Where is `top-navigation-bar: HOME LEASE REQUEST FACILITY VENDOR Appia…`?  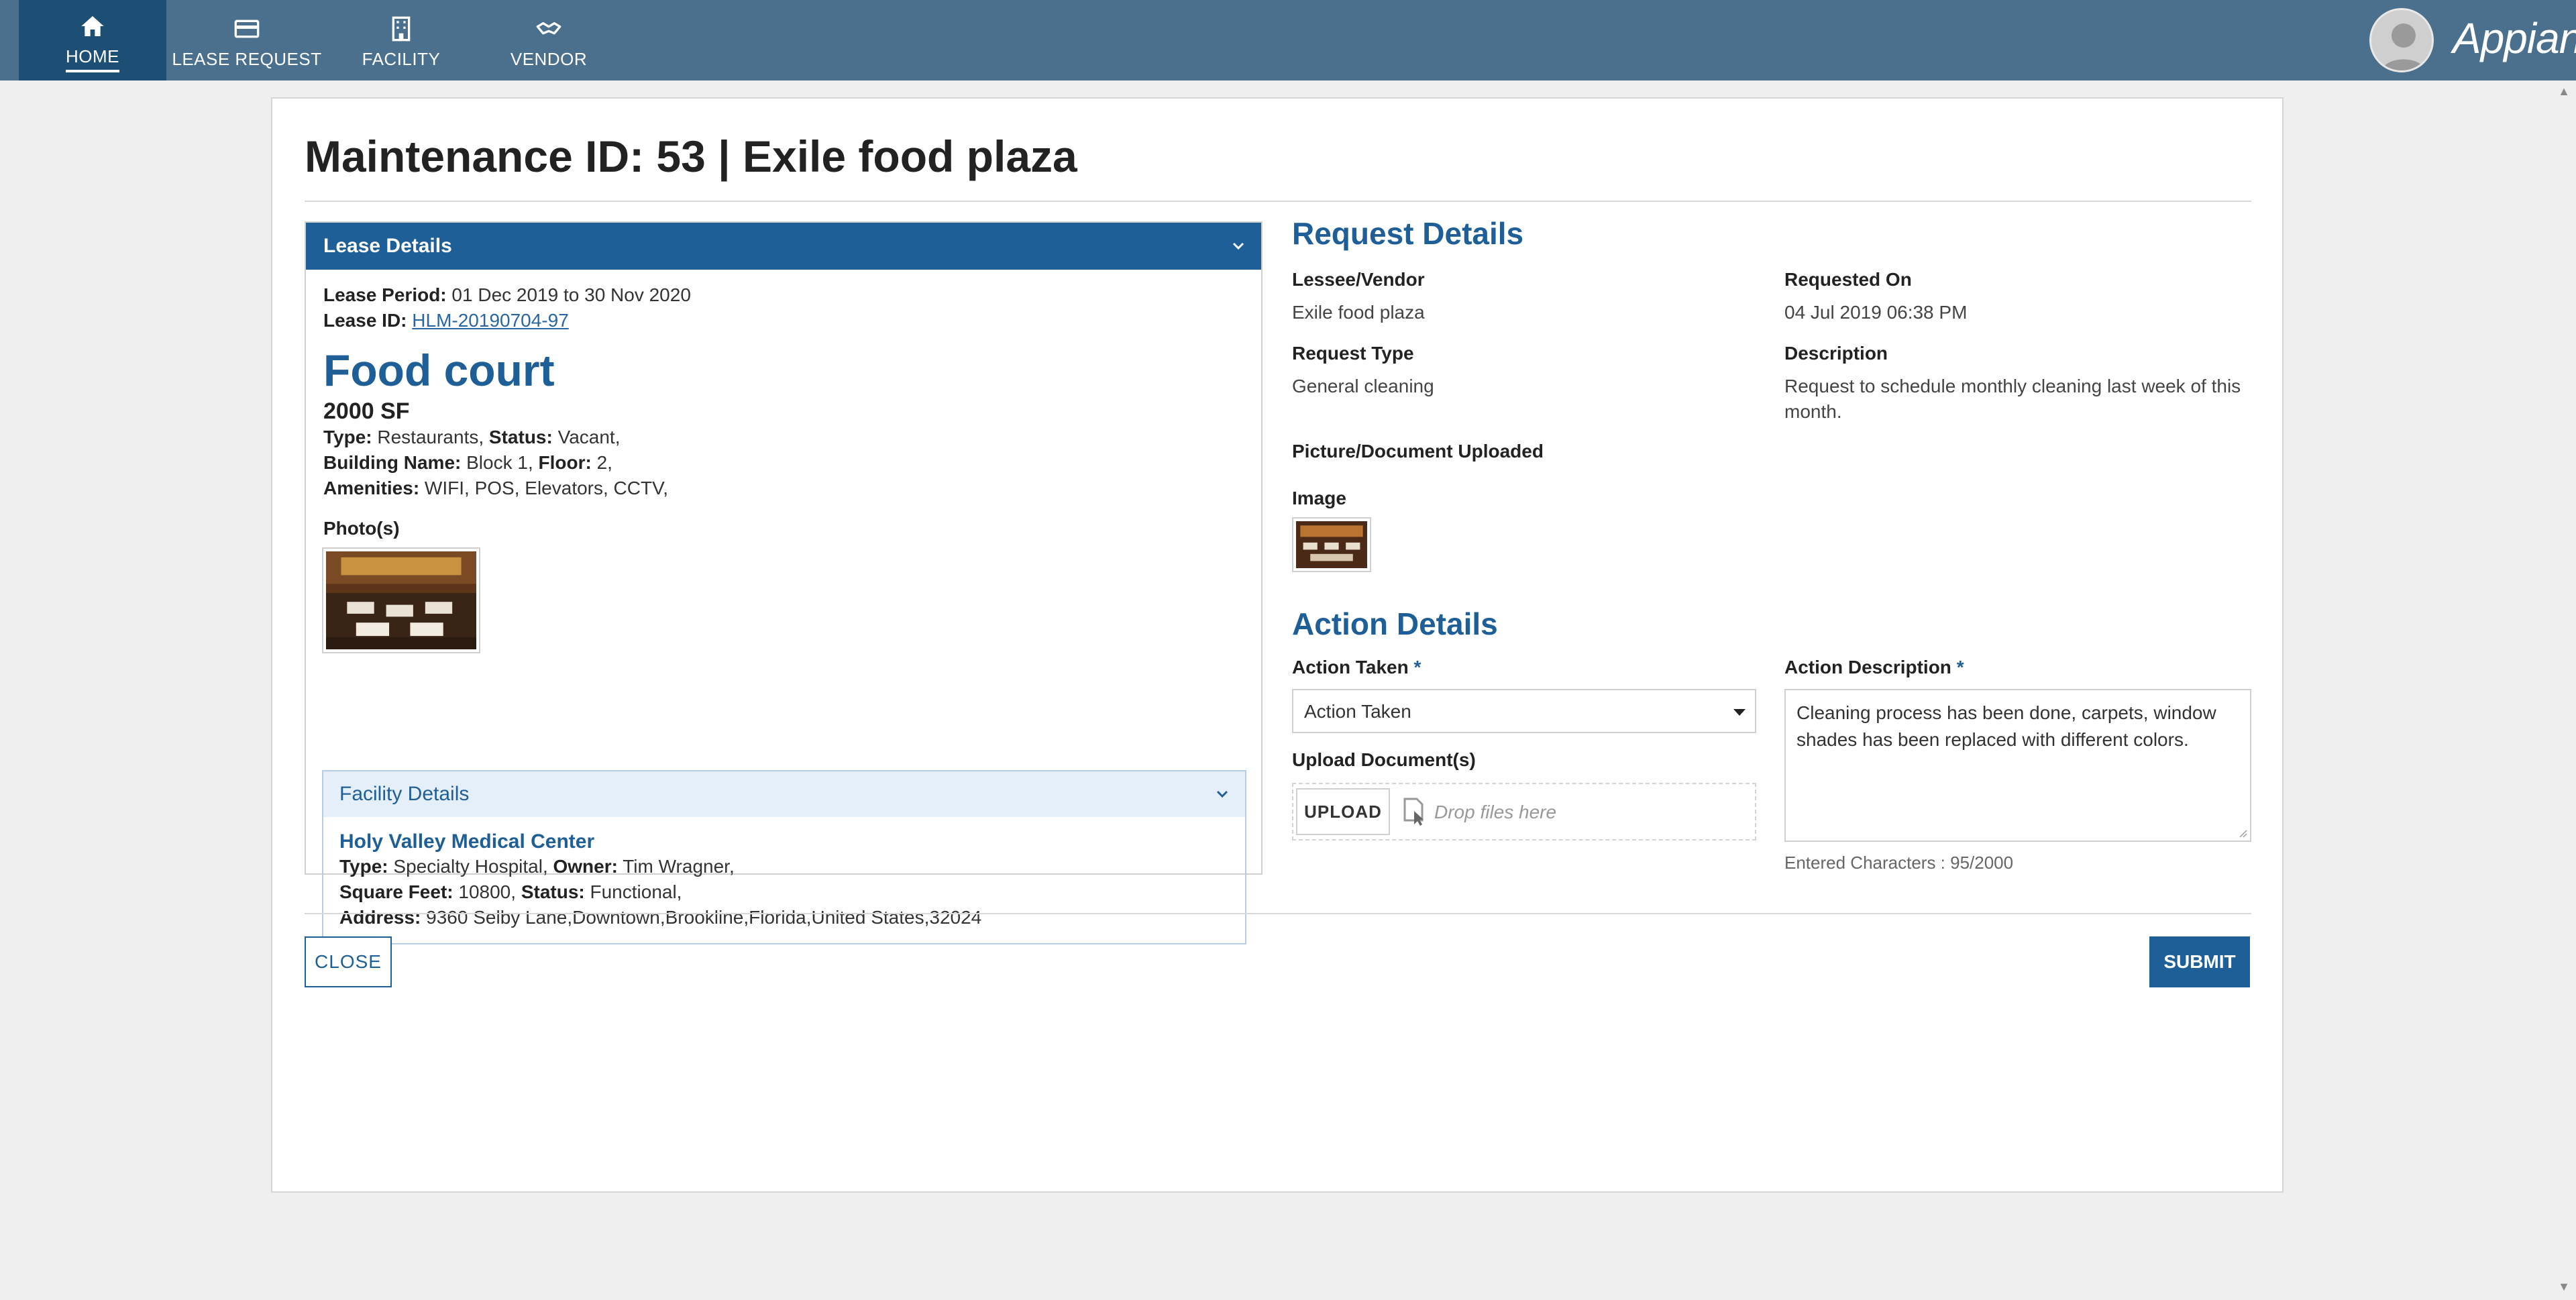 top-navigation-bar: HOME LEASE REQUEST FACILITY VENDOR Appia… is located at coordinates (1288, 40).